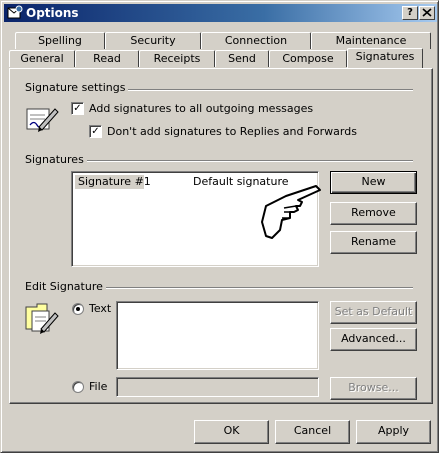  I want to click on close-icon, so click(427, 12).